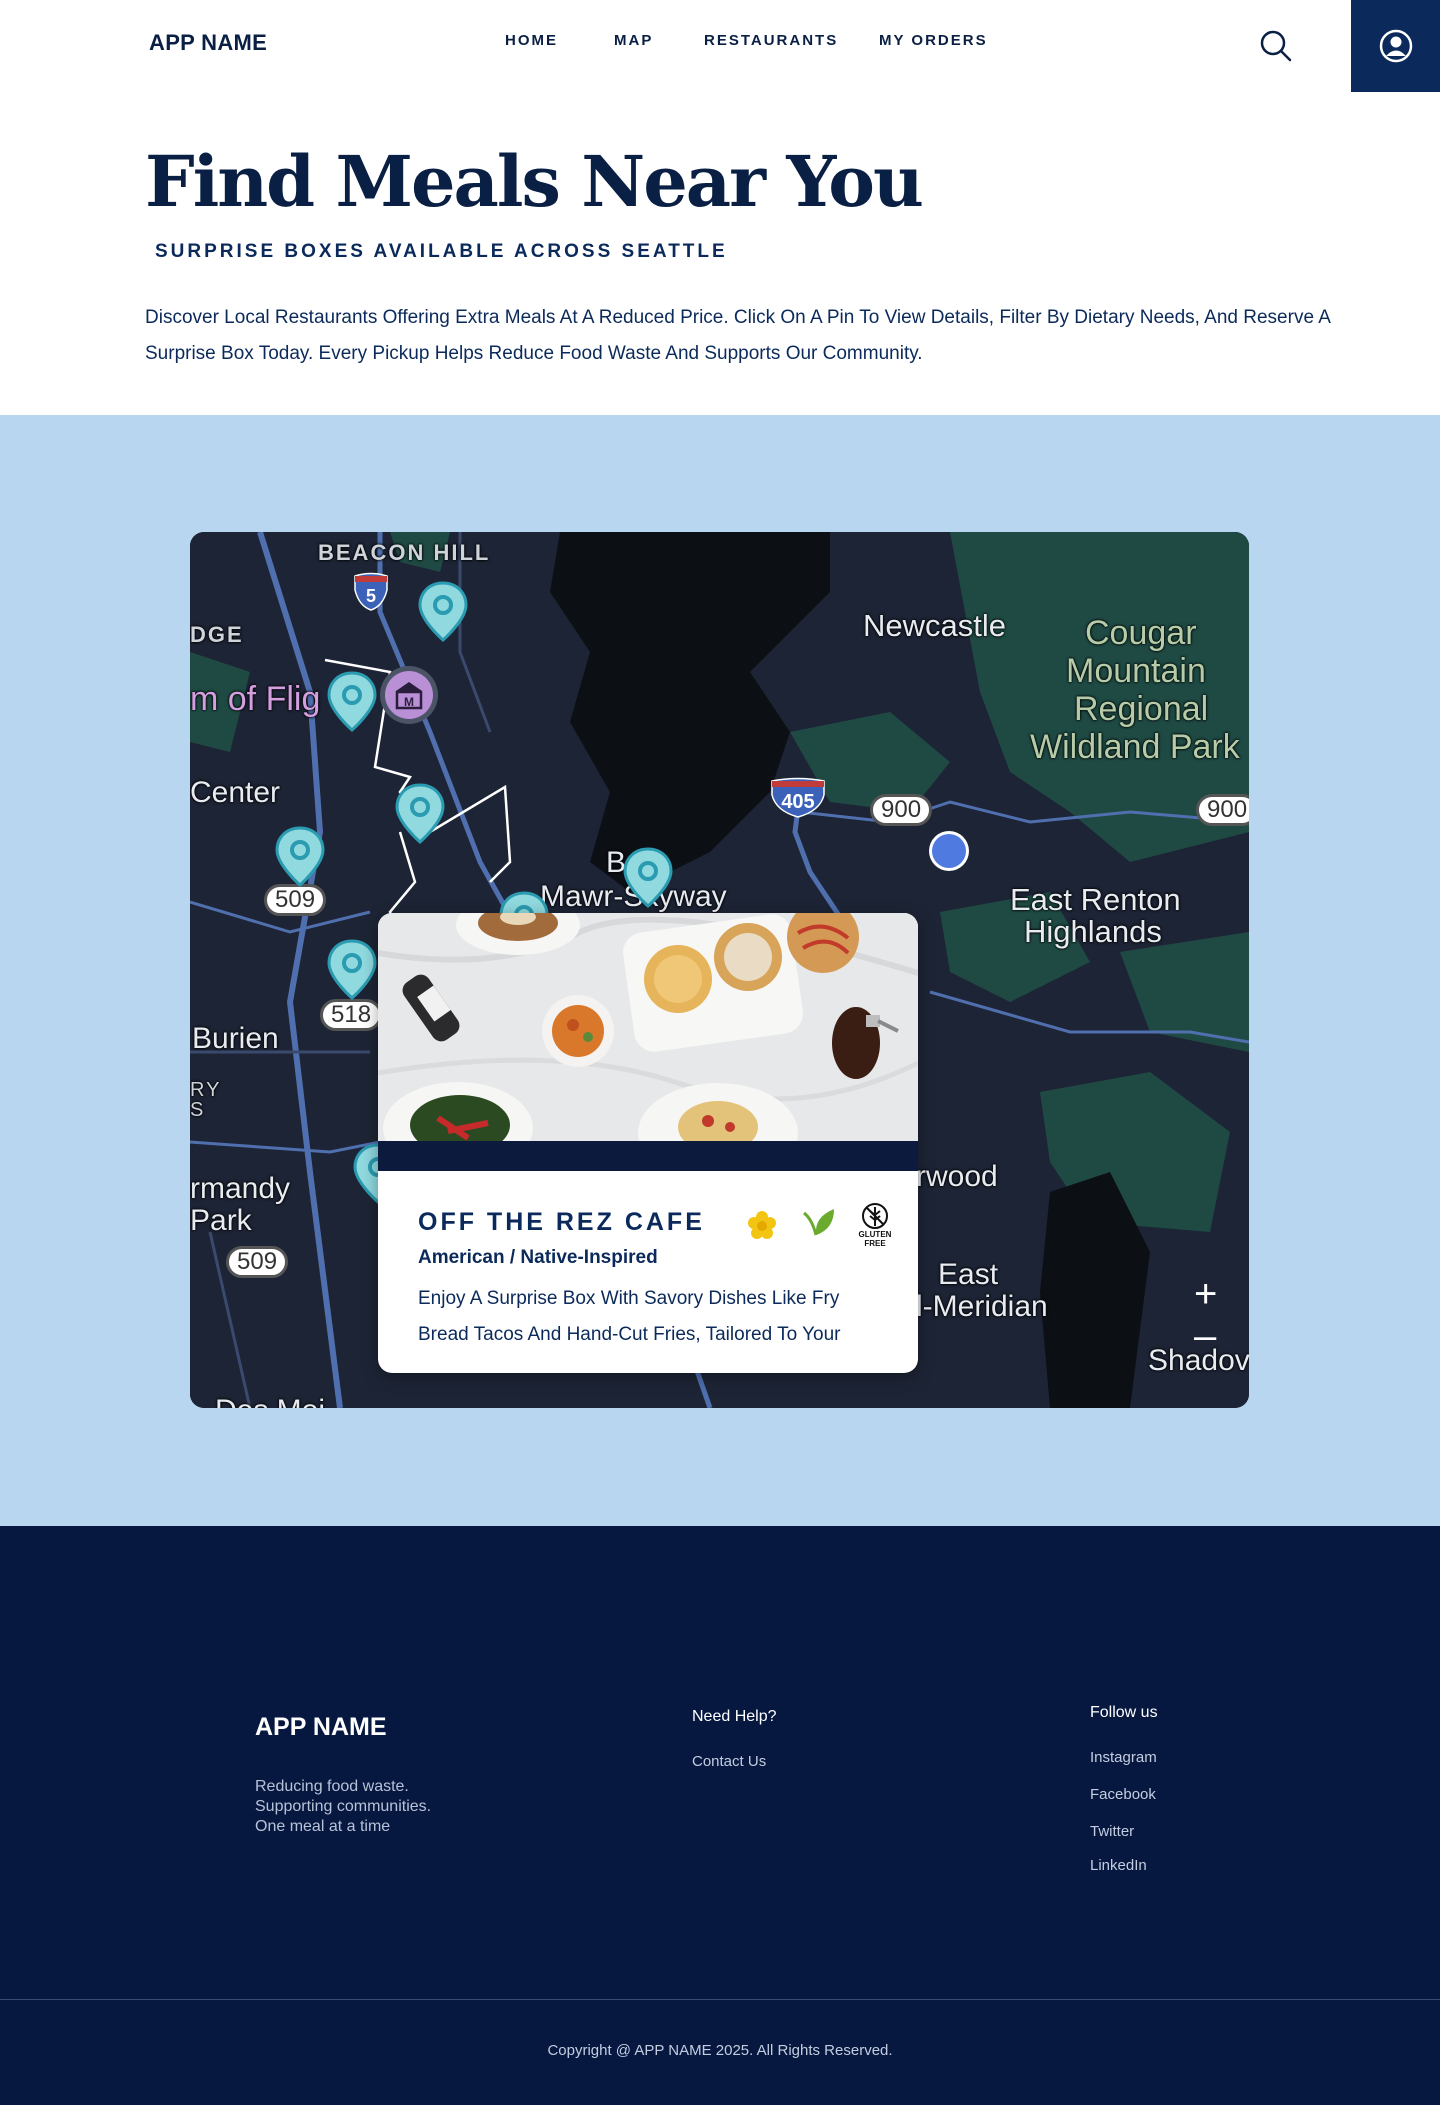 The height and width of the screenshot is (2105, 1440). I want to click on footer-tagline-line: Reducing food waste., so click(332, 1786).